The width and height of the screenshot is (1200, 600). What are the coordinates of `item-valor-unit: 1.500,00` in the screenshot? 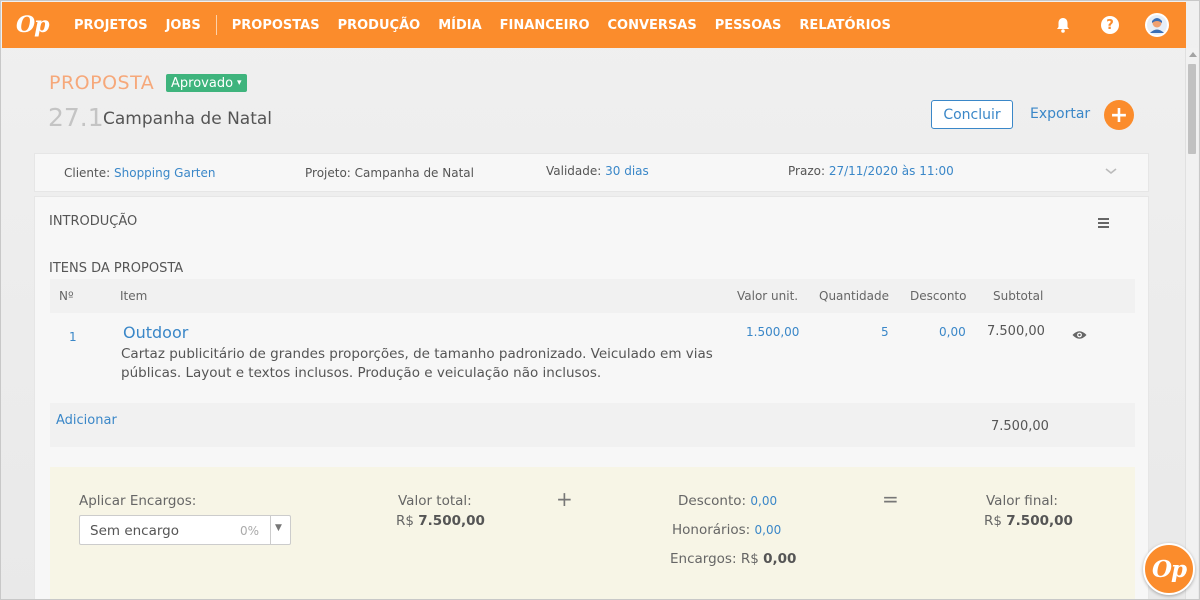 It's located at (772, 332).